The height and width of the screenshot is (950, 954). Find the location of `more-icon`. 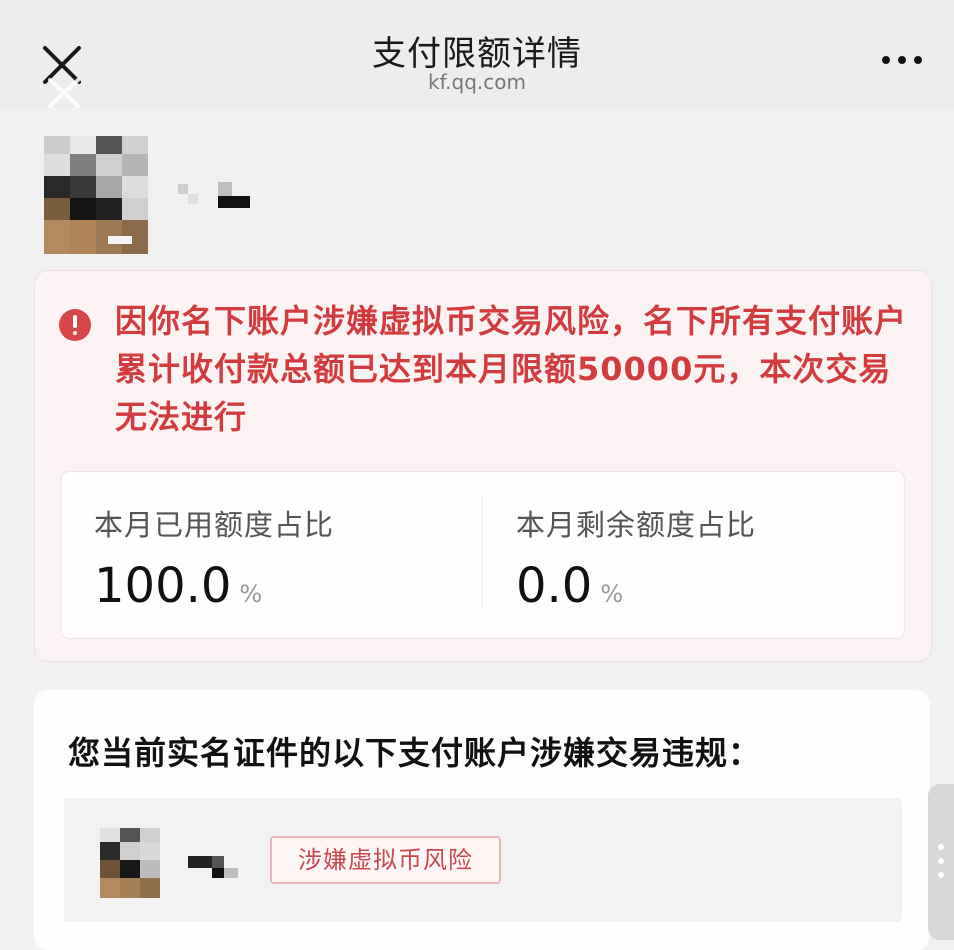

more-icon is located at coordinates (886, 60).